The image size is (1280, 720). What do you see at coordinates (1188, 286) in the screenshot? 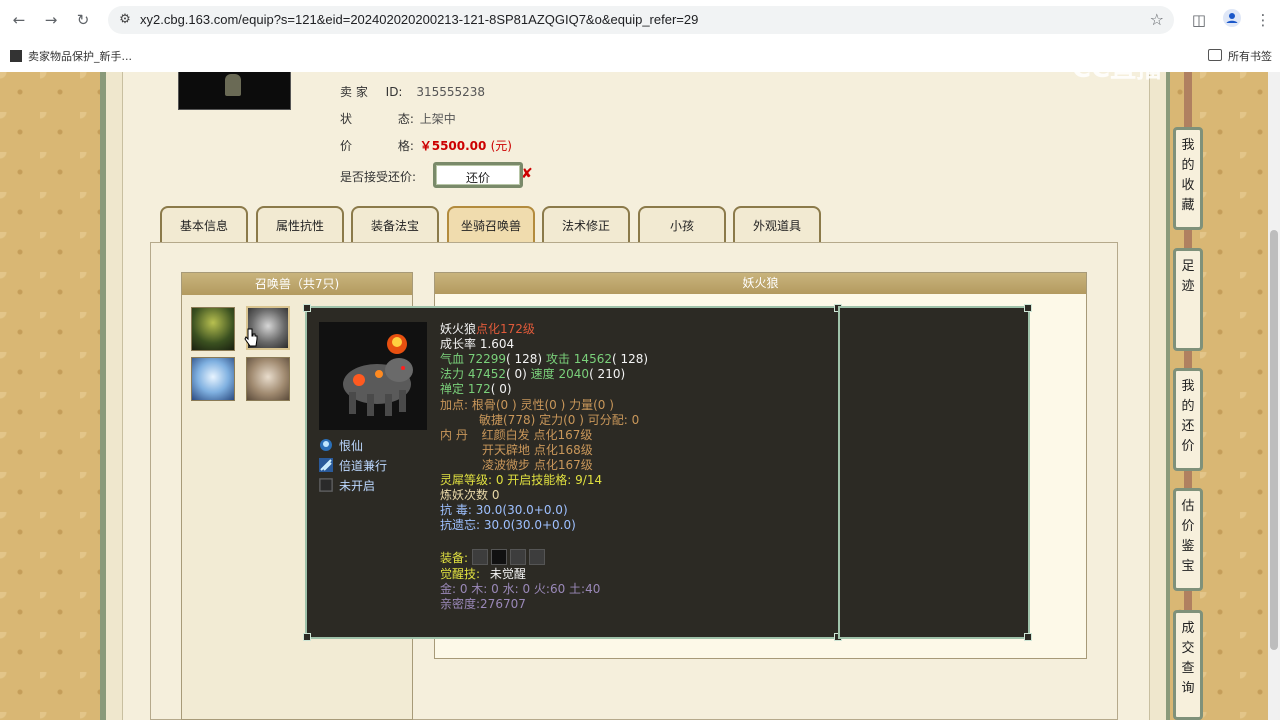
I see `sidebar-char: 迹` at bounding box center [1188, 286].